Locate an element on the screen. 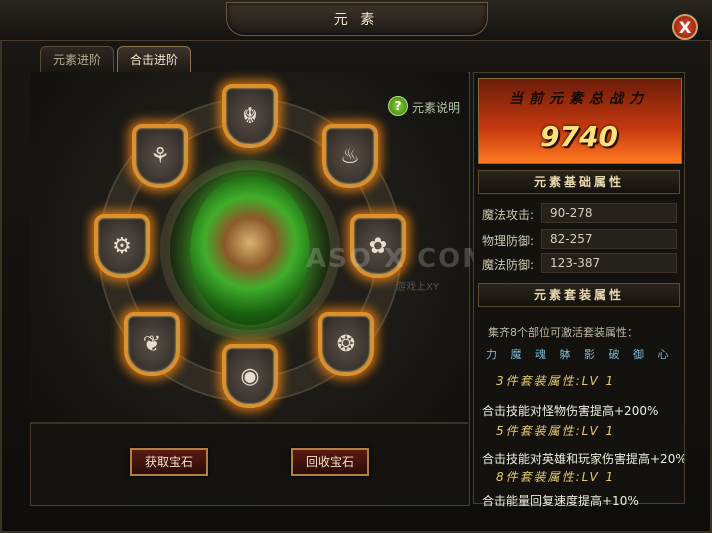 Image resolution: width=712 pixels, height=533 pixels. window-title: 元 素 is located at coordinates (356, 20).